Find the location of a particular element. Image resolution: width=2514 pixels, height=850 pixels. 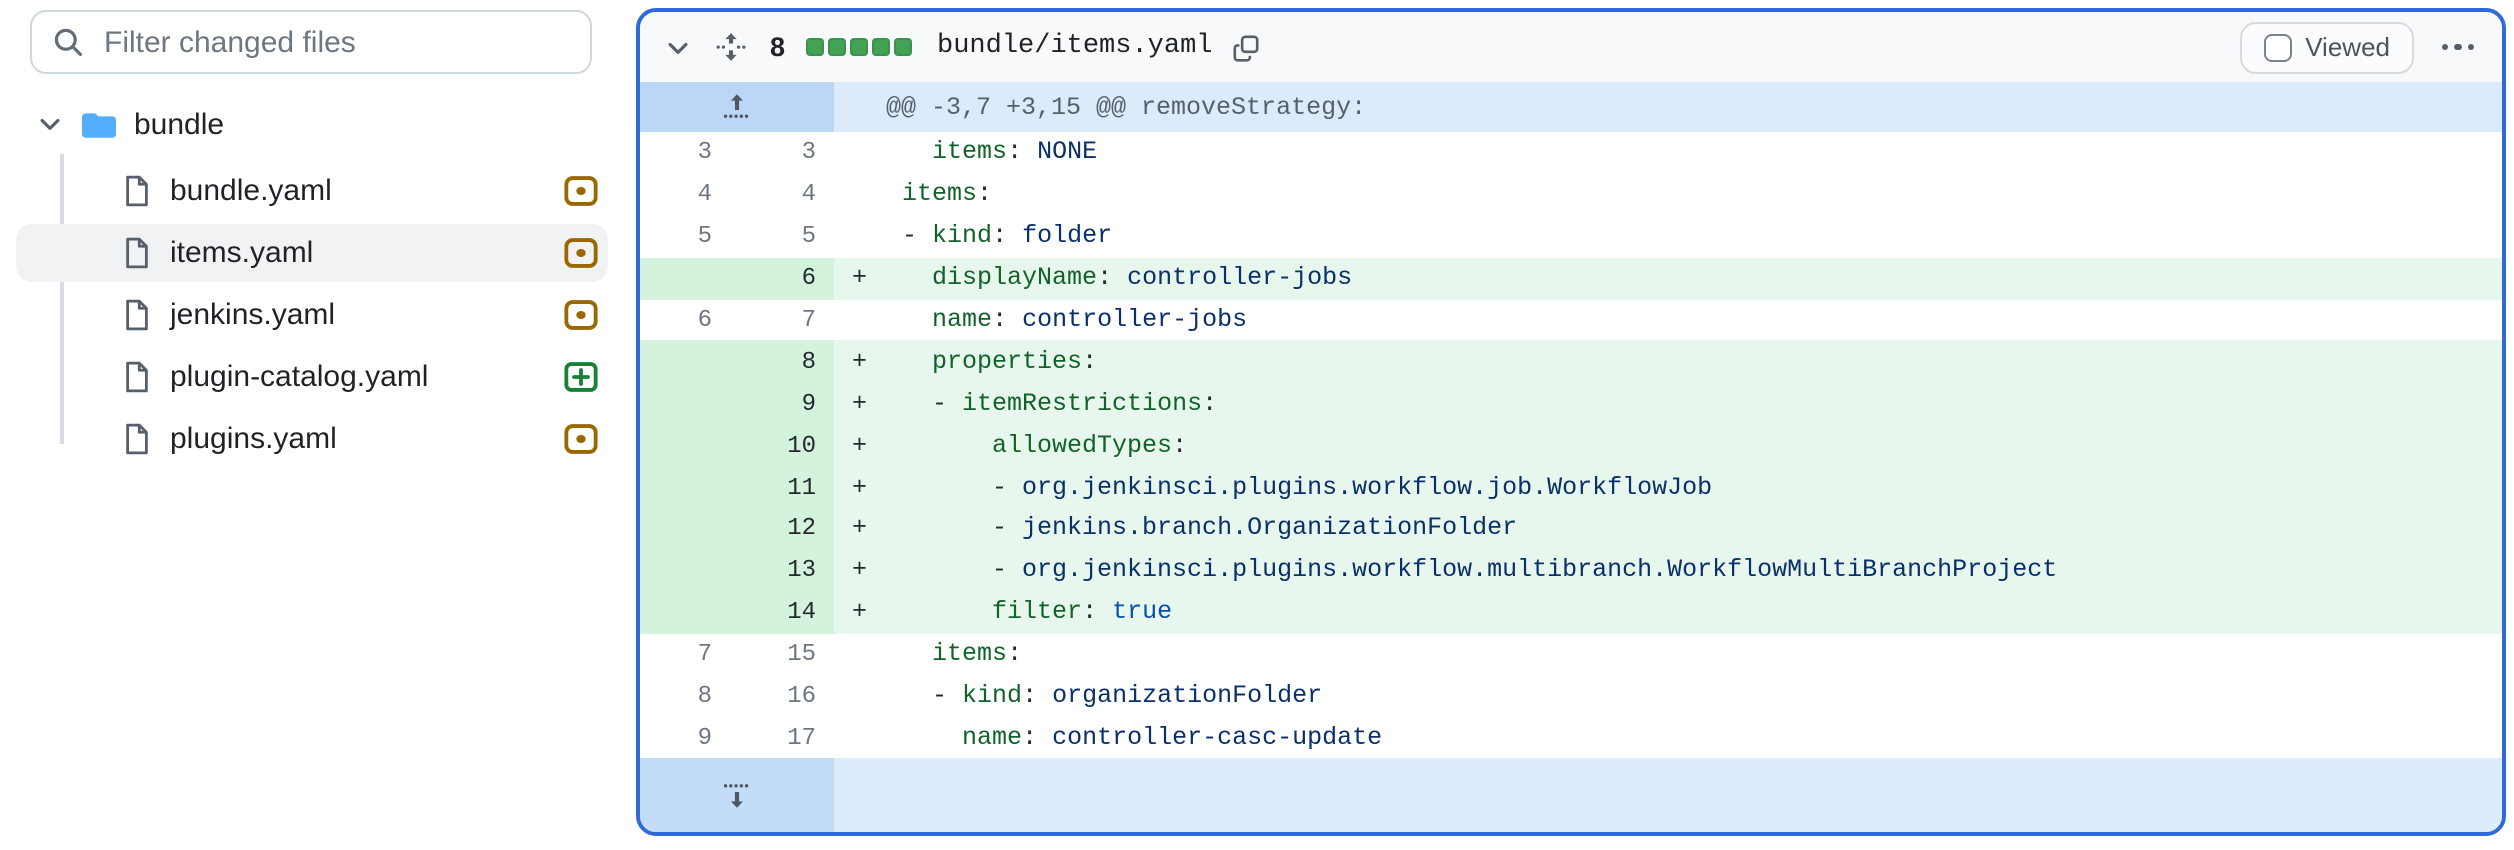

tree-item-bundle.yaml: bundle.yaml is located at coordinates (312, 191).